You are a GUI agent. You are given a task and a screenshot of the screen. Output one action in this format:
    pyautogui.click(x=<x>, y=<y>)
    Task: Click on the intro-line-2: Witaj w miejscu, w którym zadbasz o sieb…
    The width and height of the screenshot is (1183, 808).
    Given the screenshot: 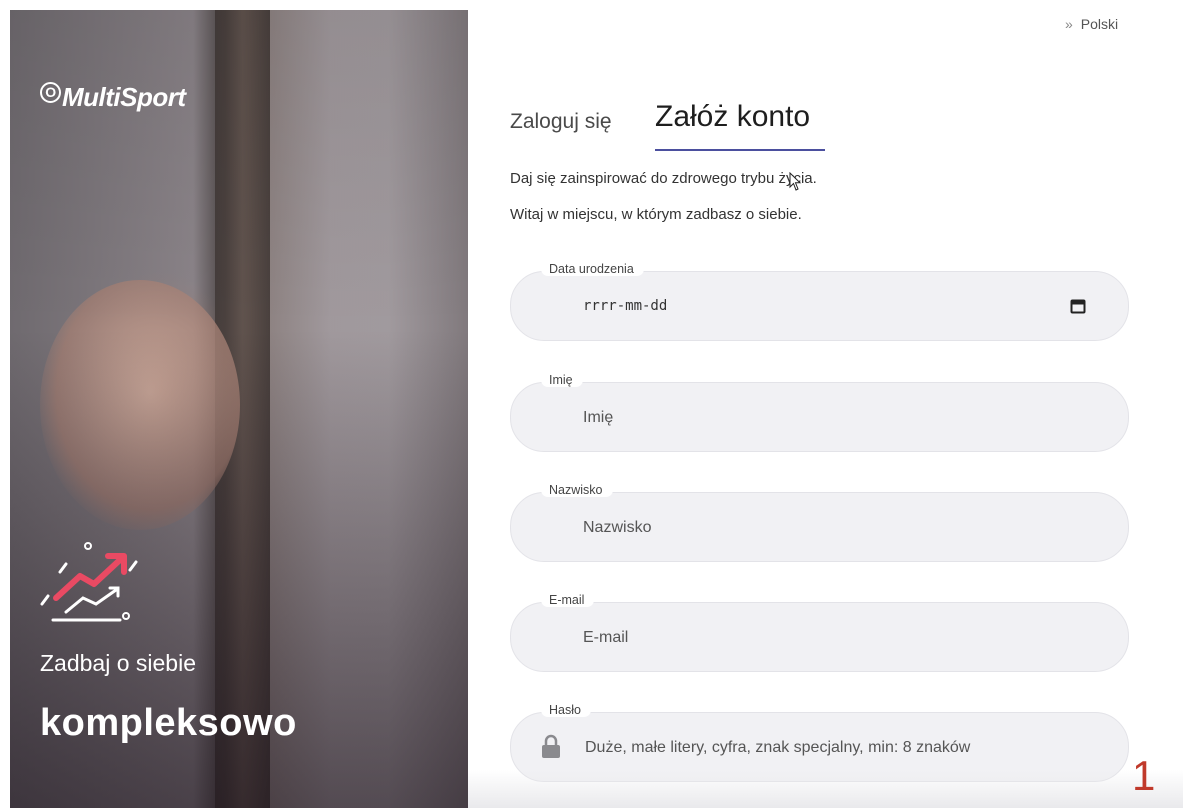 What is the action you would take?
    pyautogui.click(x=656, y=214)
    